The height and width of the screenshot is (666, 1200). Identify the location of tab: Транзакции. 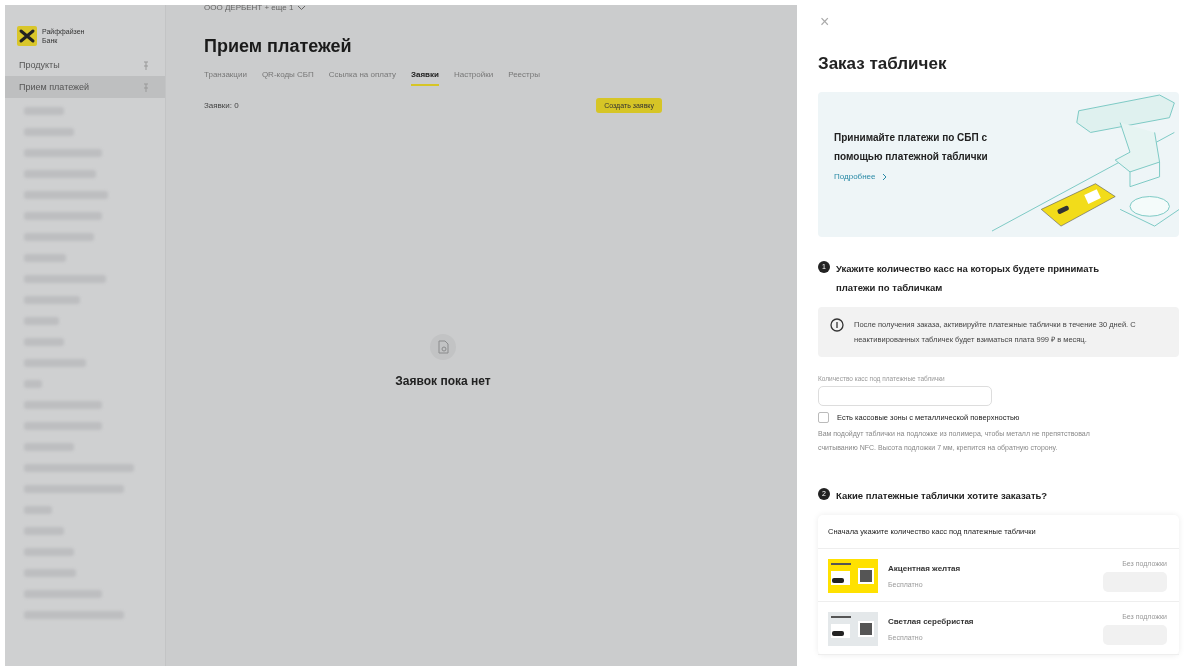
(225, 78).